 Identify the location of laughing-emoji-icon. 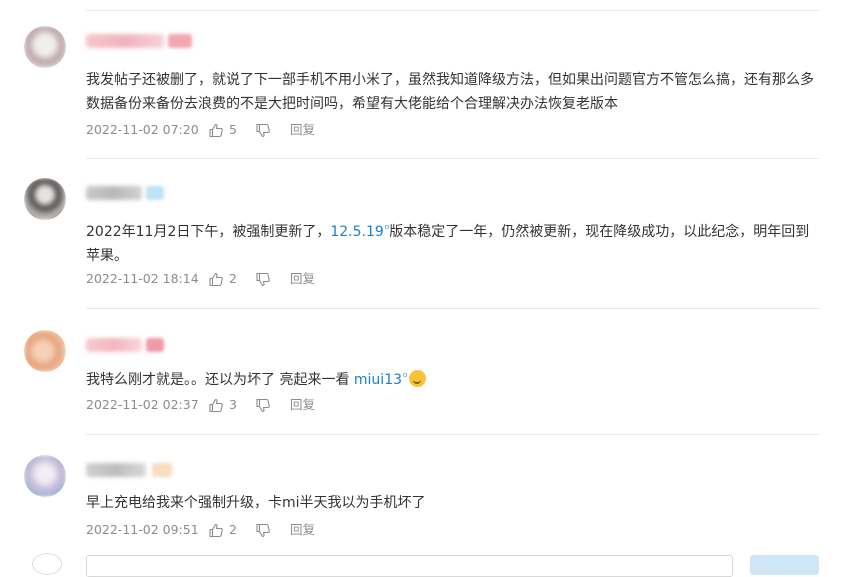
(418, 378).